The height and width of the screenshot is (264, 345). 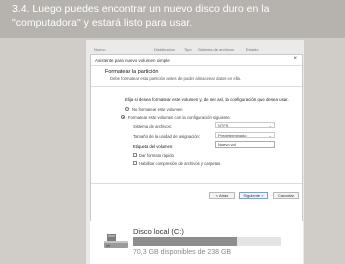 What do you see at coordinates (127, 109) in the screenshot?
I see `radio-no-format` at bounding box center [127, 109].